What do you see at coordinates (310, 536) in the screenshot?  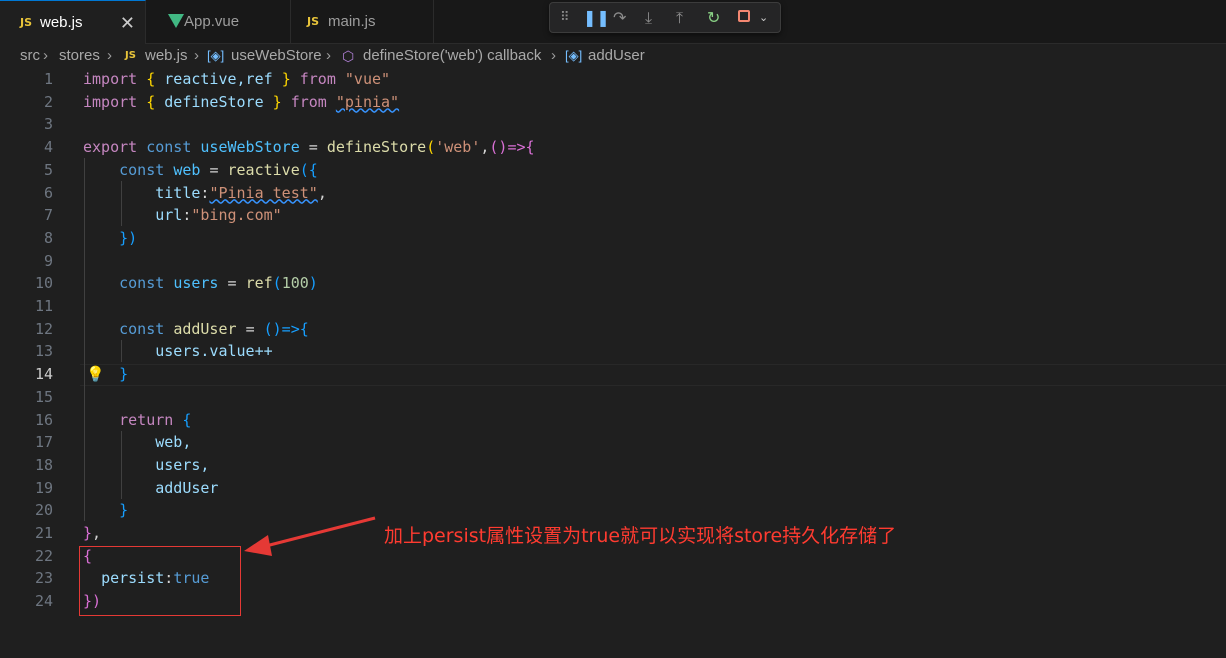 I see `annotation-arrow` at bounding box center [310, 536].